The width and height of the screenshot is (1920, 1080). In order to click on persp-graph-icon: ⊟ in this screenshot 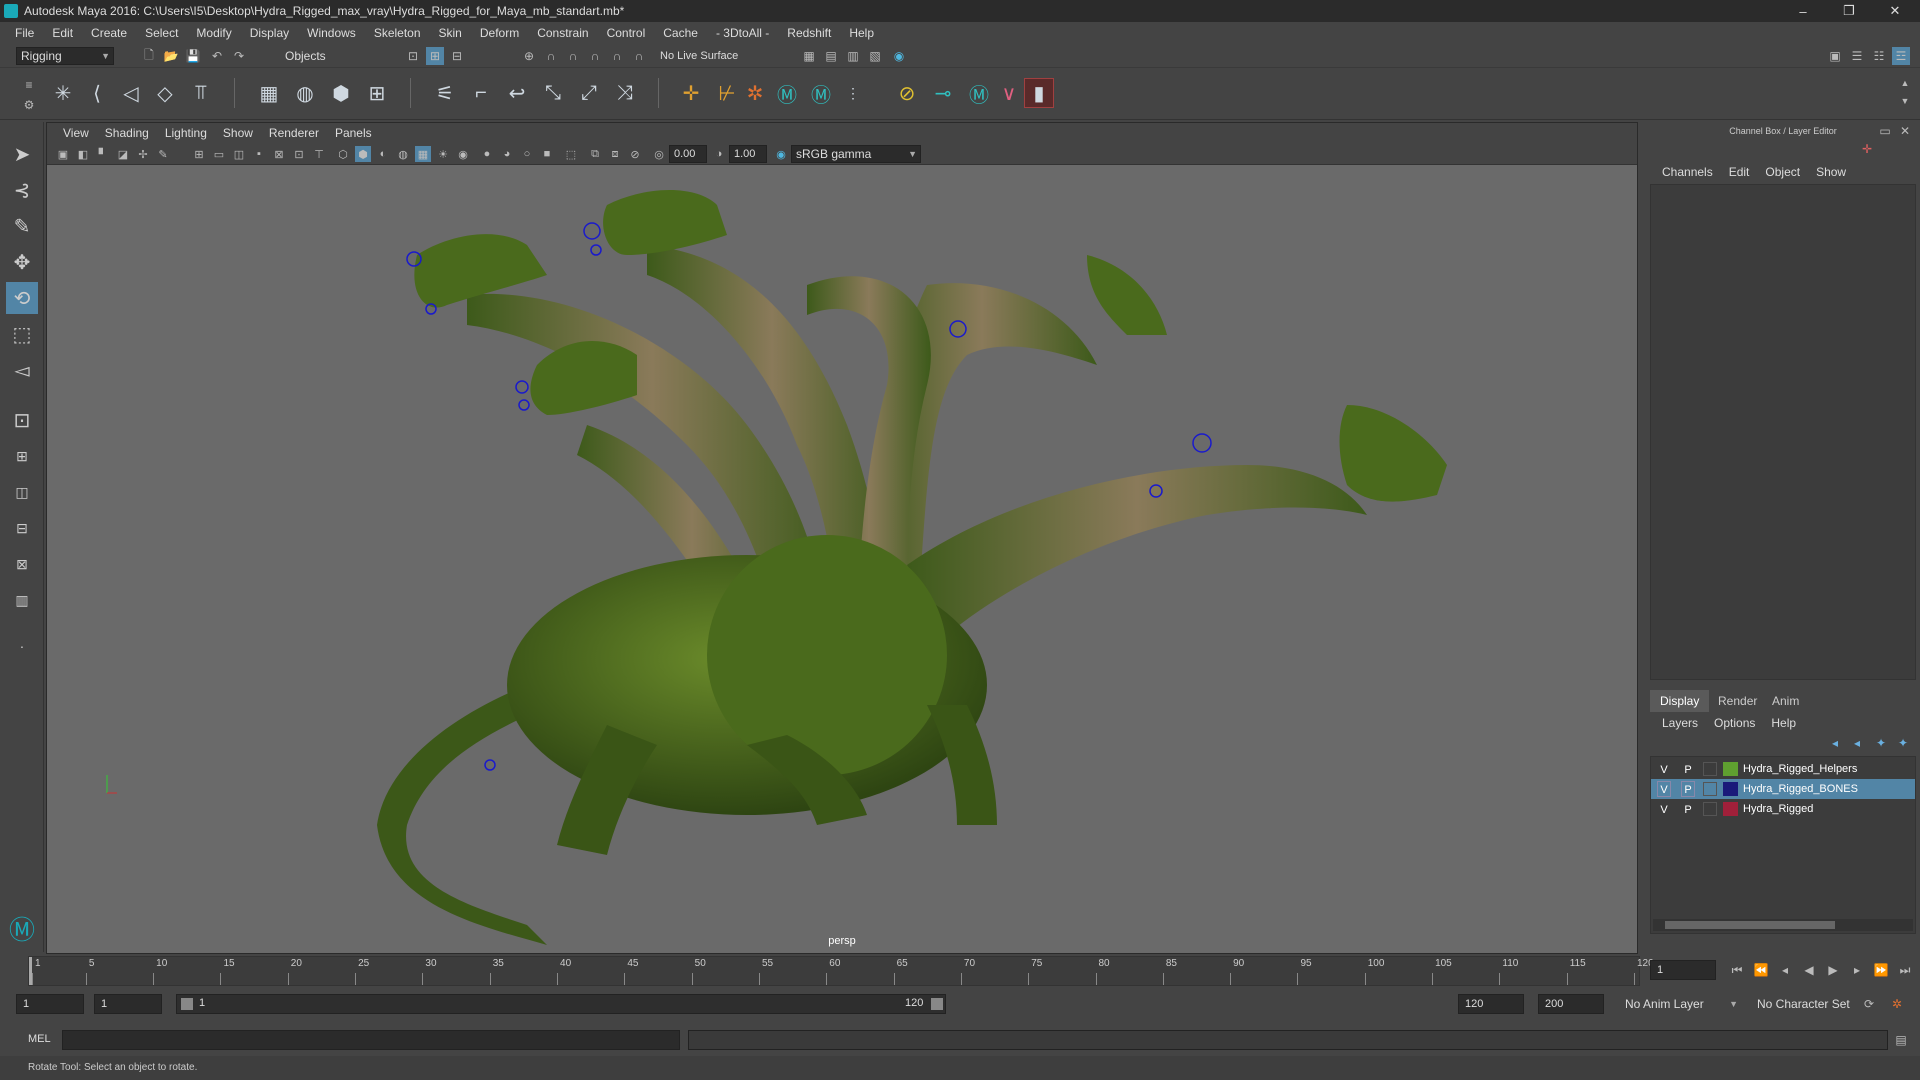, I will do `click(22, 528)`.